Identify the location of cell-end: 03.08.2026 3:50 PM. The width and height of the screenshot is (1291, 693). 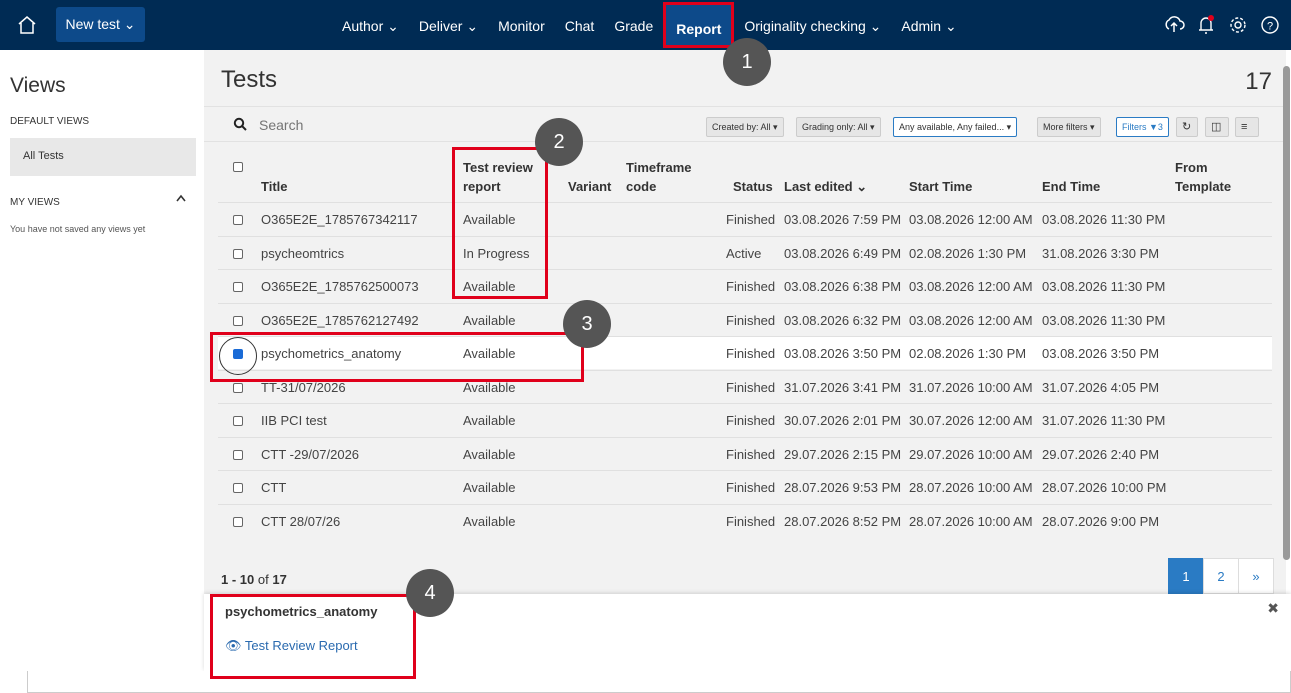
(1101, 353).